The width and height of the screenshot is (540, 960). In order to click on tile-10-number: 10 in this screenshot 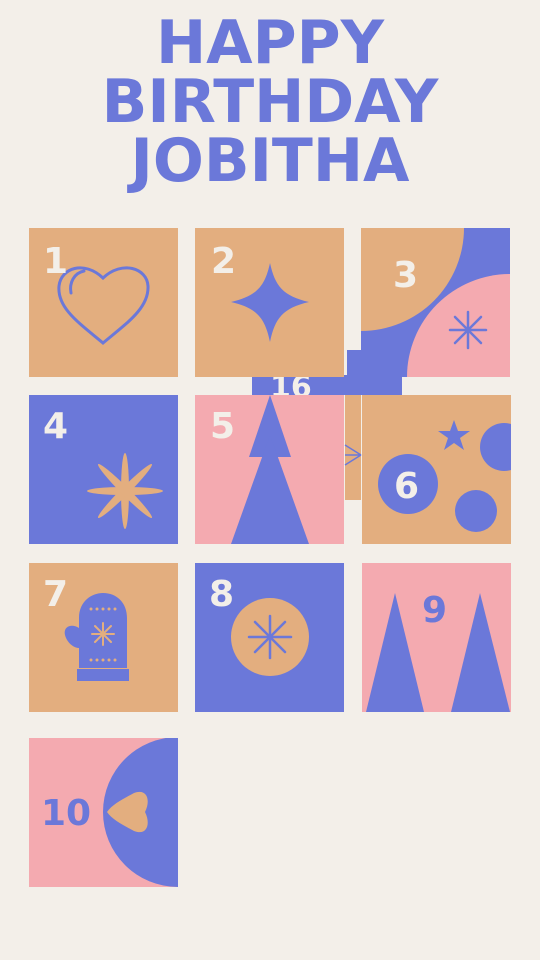, I will do `click(66, 813)`.